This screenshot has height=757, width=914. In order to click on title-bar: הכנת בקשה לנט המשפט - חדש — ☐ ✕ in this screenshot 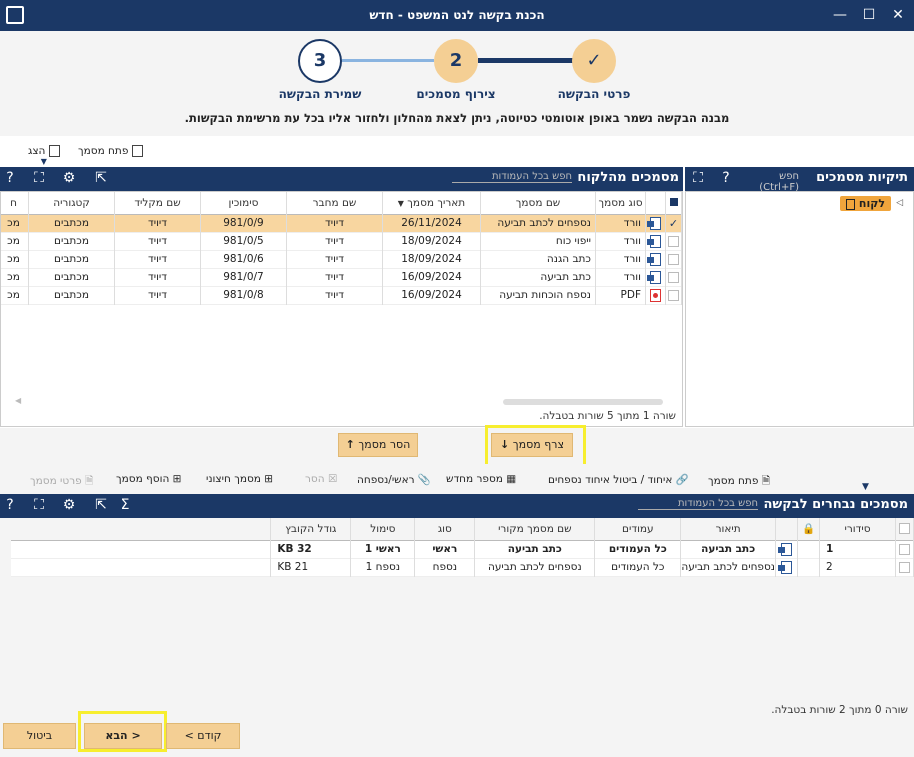, I will do `click(457, 15)`.